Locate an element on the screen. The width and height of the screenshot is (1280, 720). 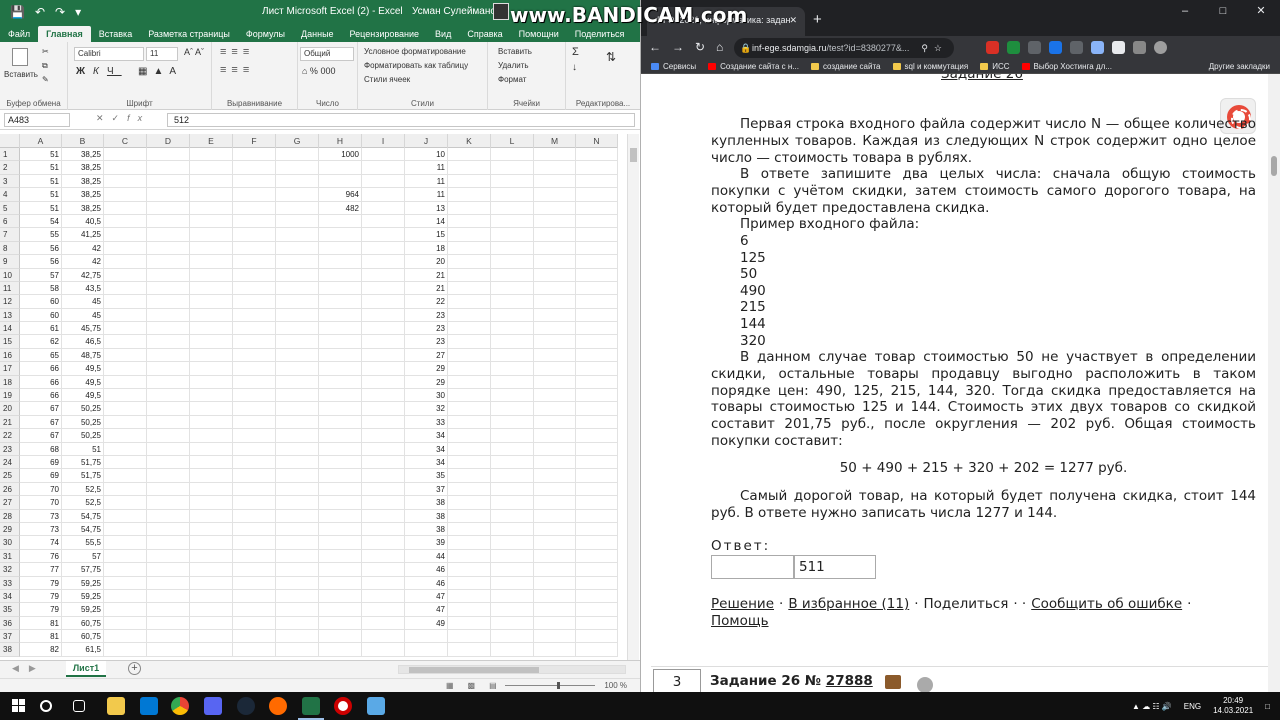
extension-icon is located at coordinates (1076, 47).